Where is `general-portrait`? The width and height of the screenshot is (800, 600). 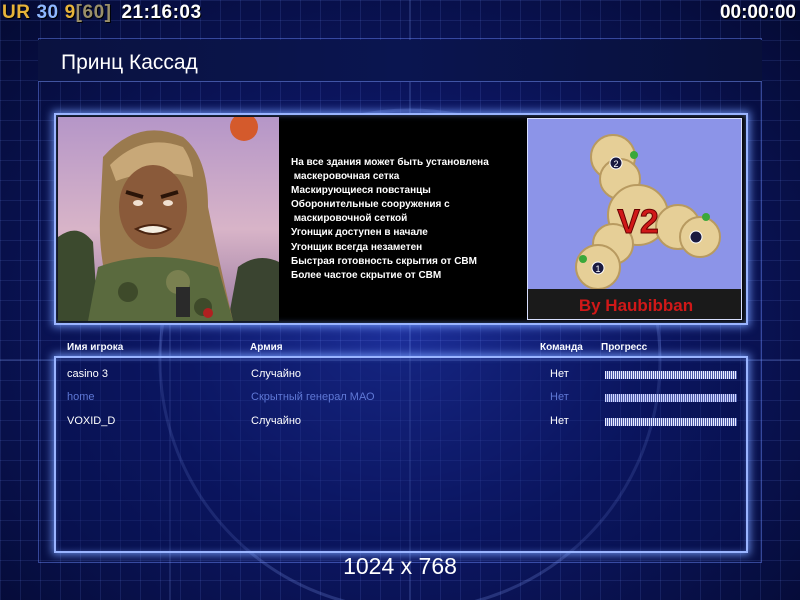
general-portrait is located at coordinates (168, 219).